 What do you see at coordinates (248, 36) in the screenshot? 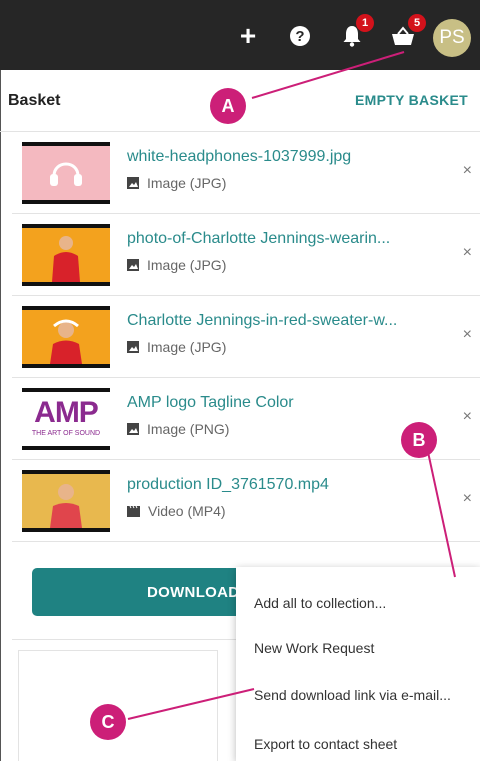
I see `add-icon: +` at bounding box center [248, 36].